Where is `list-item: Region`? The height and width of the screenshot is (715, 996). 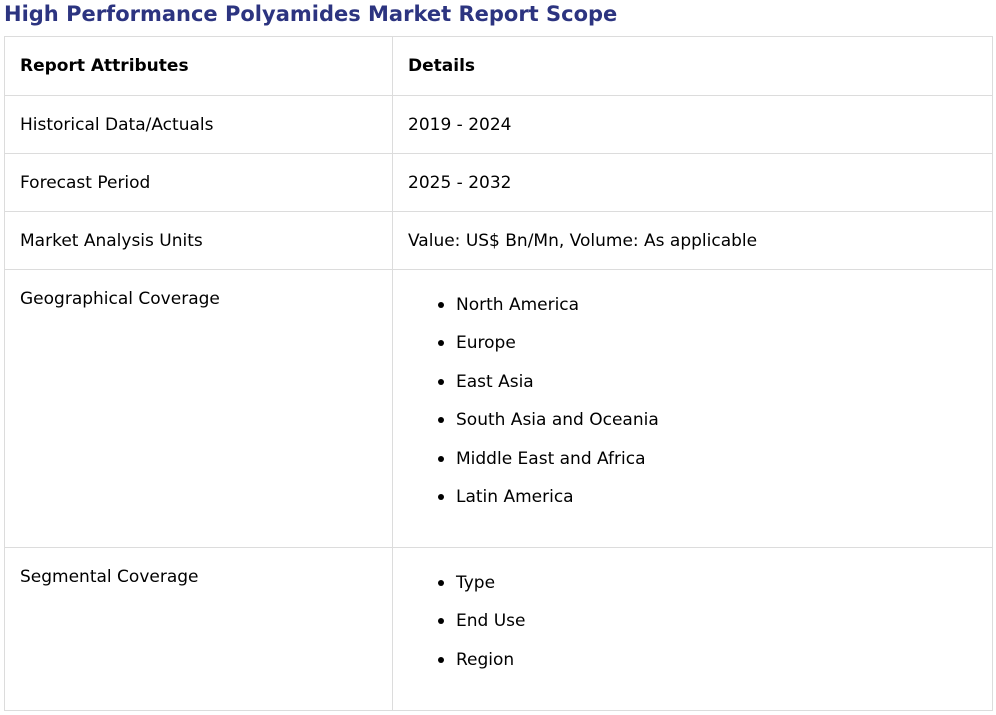
list-item: Region is located at coordinates (707, 660).